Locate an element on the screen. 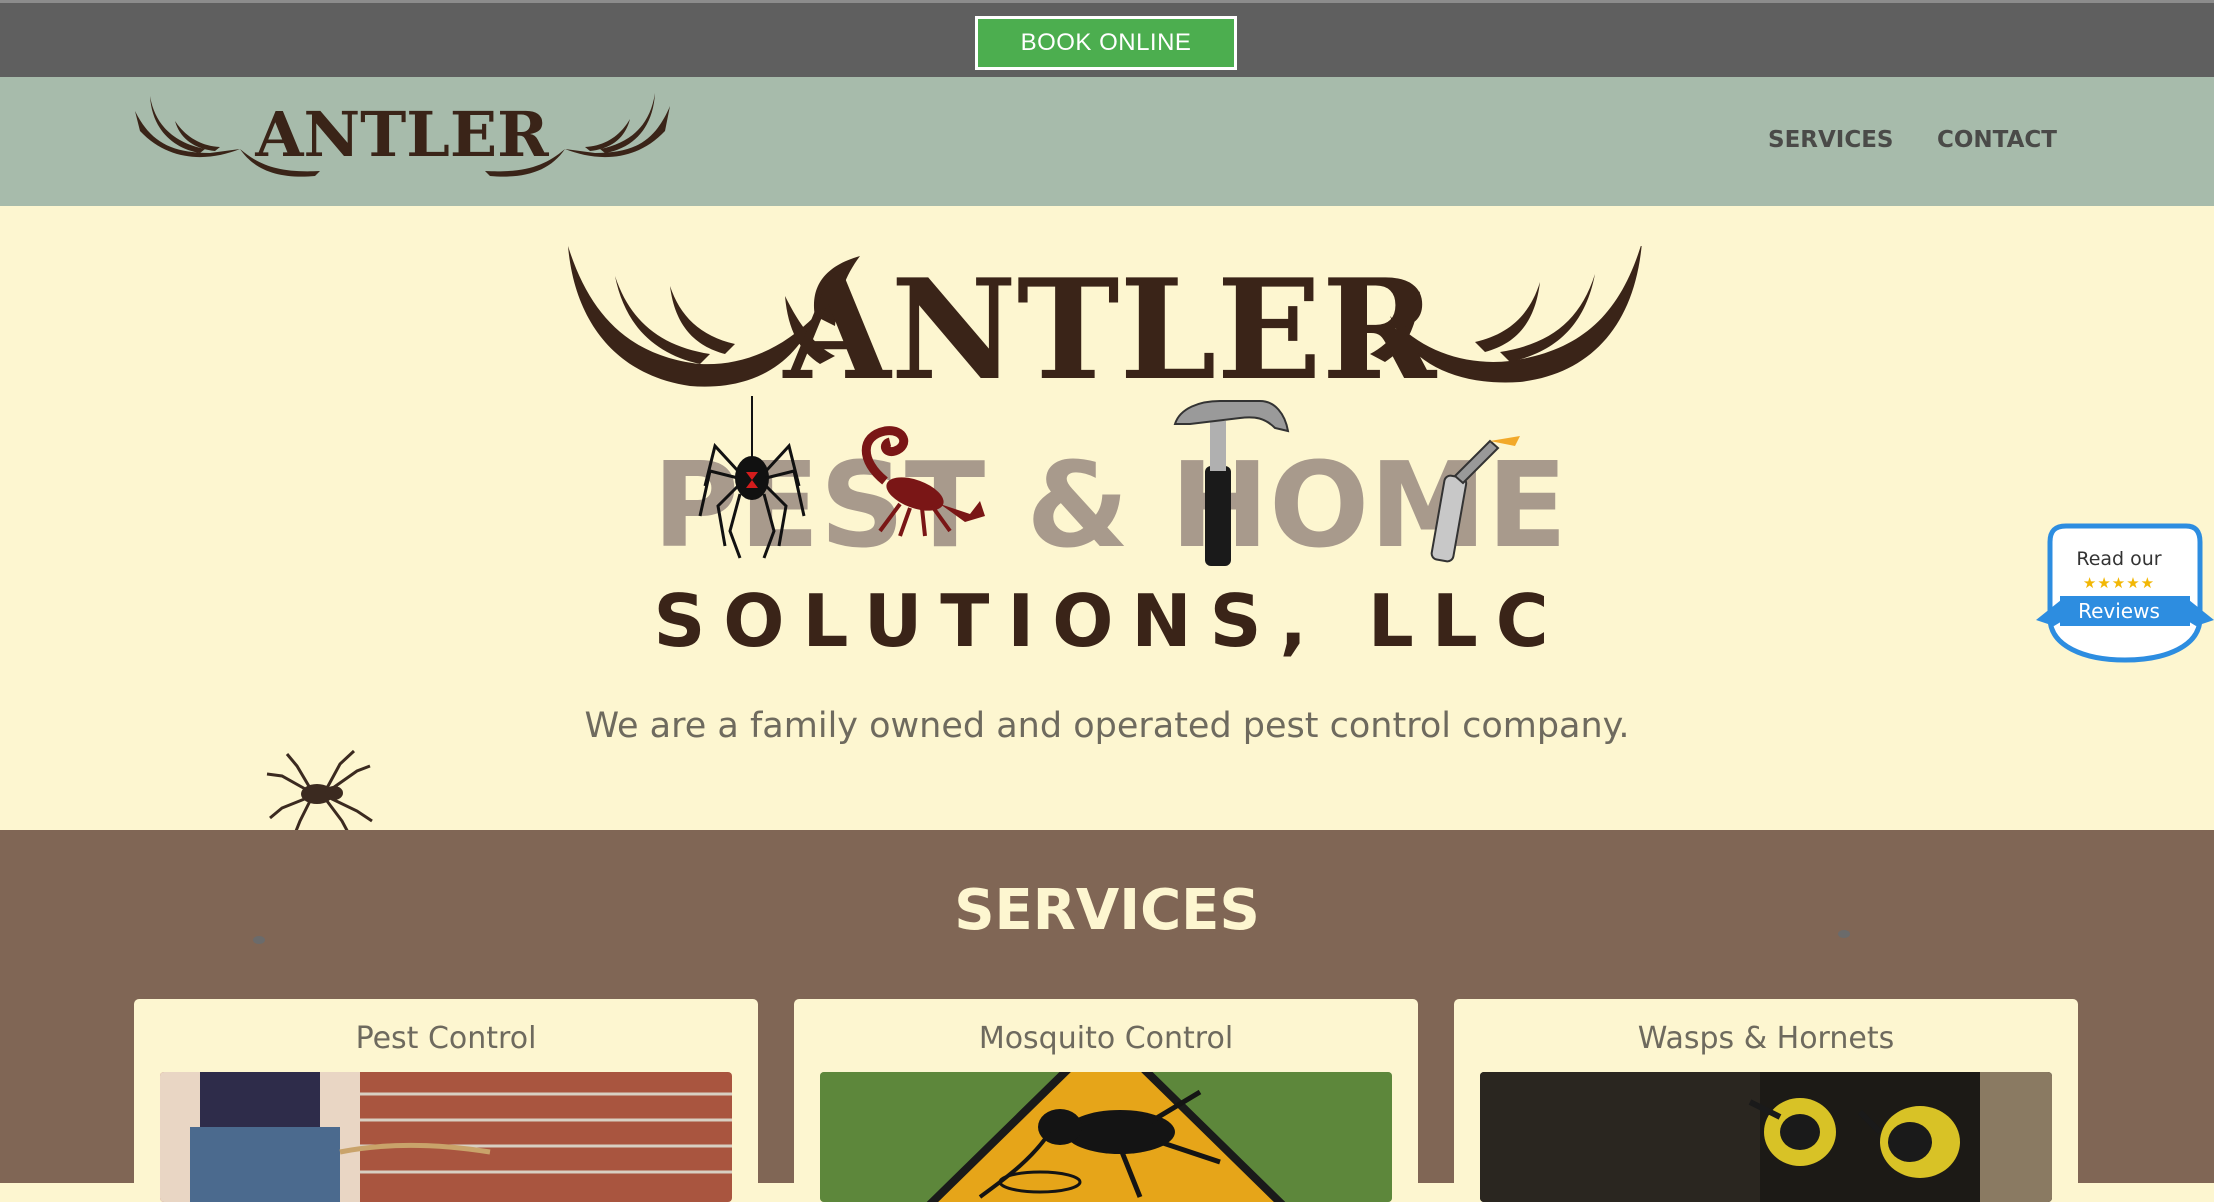 The height and width of the screenshot is (1202, 2214). service-card-pest-control: Pest Control is located at coordinates (446, 1100).